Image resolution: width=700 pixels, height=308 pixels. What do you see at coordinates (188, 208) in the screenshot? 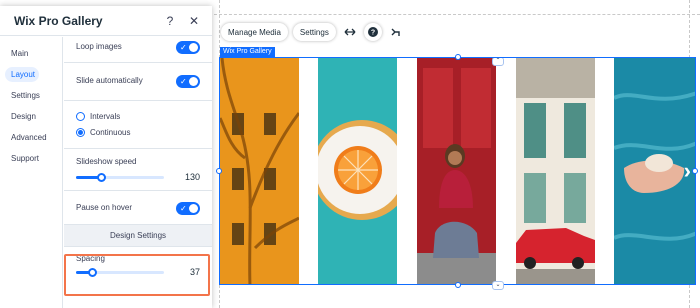
I see `pause-on-hover-toggle: ✓` at bounding box center [188, 208].